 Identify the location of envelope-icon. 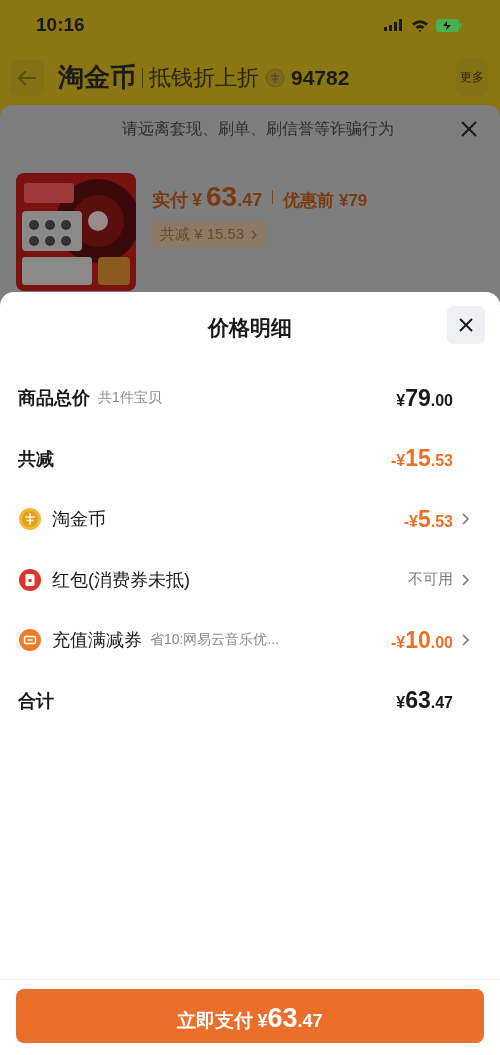
(30, 579).